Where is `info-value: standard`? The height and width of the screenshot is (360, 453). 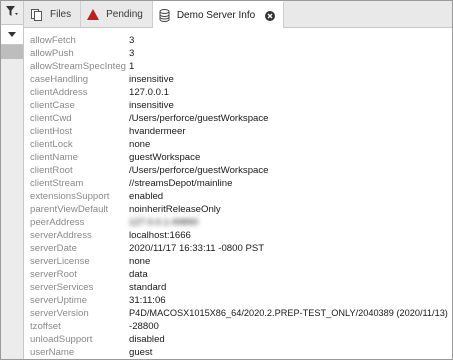
info-value: standard is located at coordinates (148, 287).